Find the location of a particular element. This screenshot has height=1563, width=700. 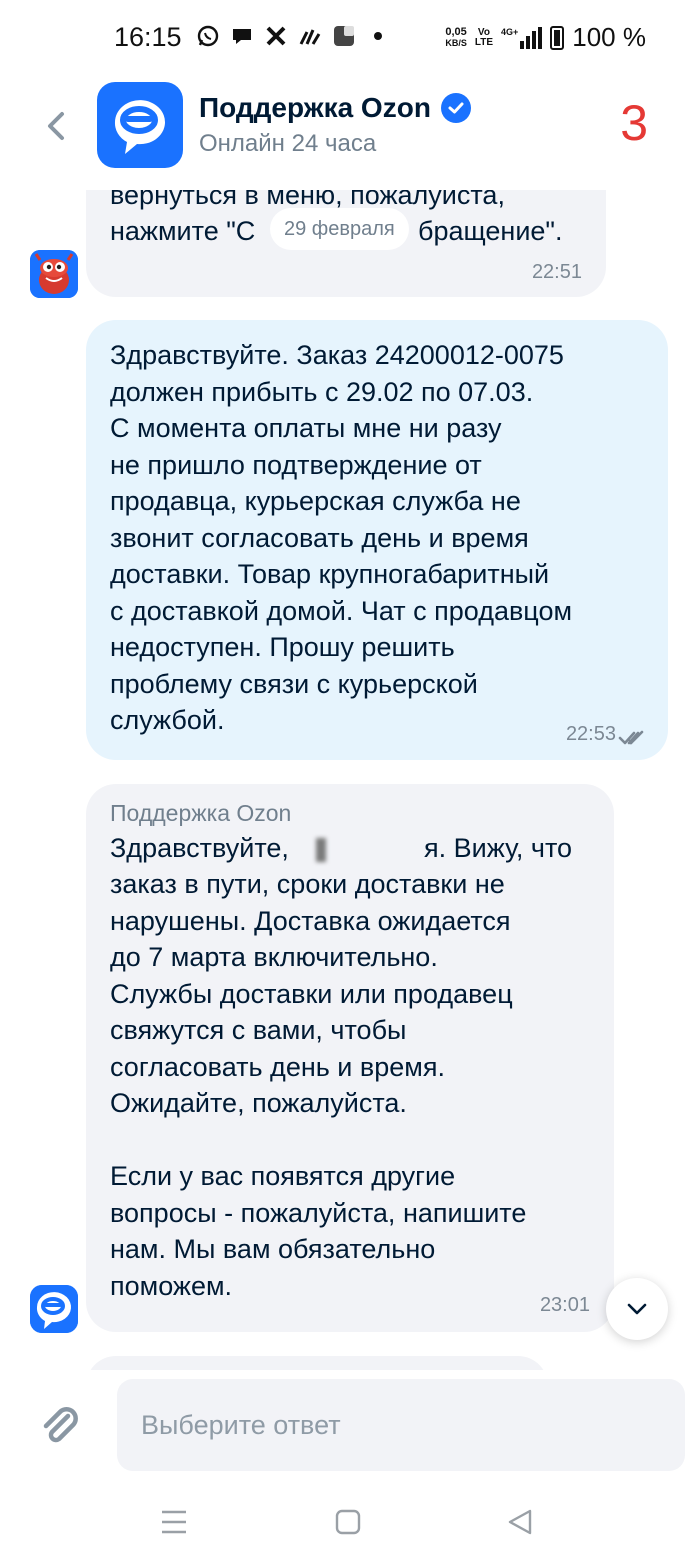

status-bar: 16:15 0,05 KB/S Vo LTE 4G+ 100 % is located at coordinates (350, 40).